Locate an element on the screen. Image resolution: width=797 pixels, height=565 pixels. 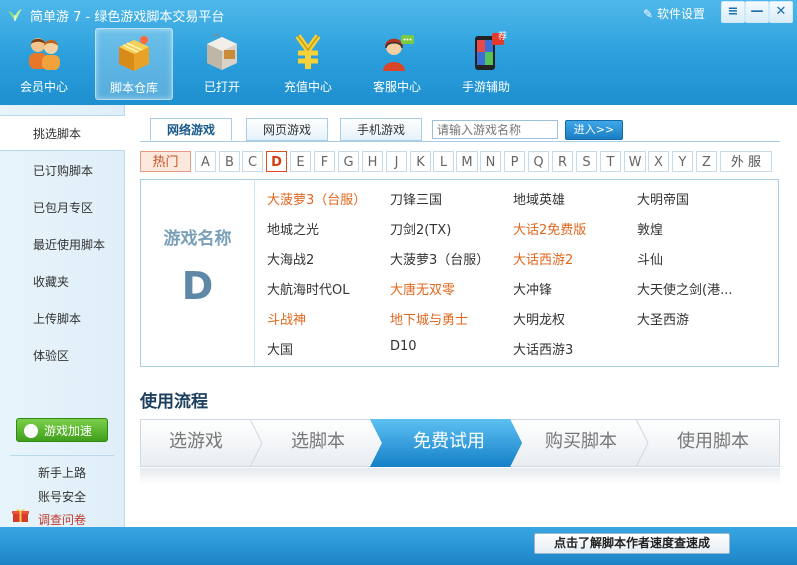
close-button: ✕ is located at coordinates (781, 12).